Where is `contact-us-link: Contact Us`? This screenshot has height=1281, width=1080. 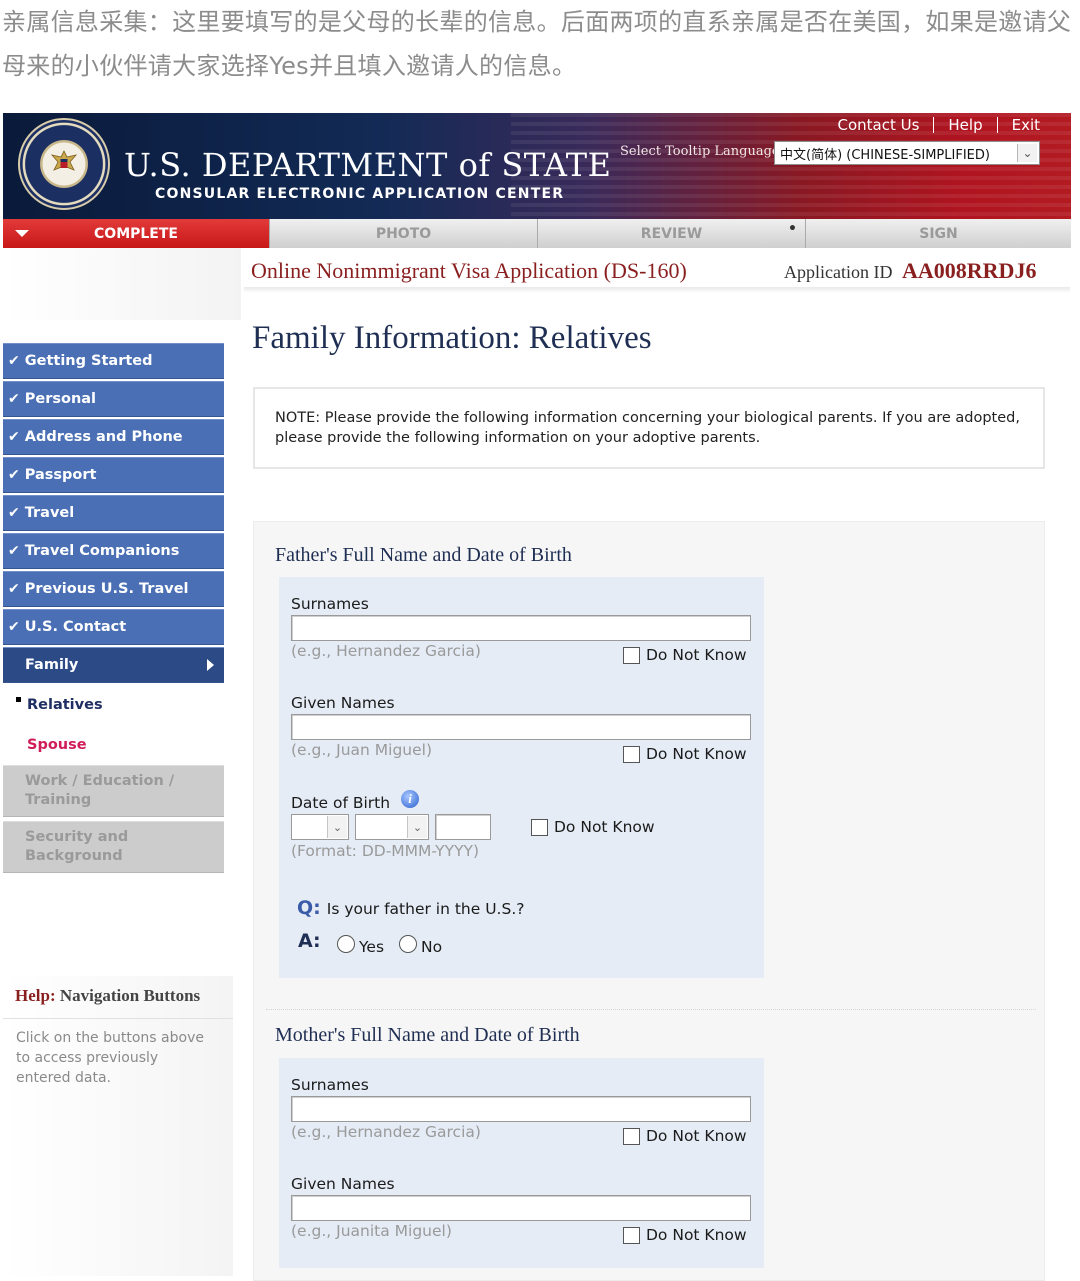 contact-us-link: Contact Us is located at coordinates (878, 125).